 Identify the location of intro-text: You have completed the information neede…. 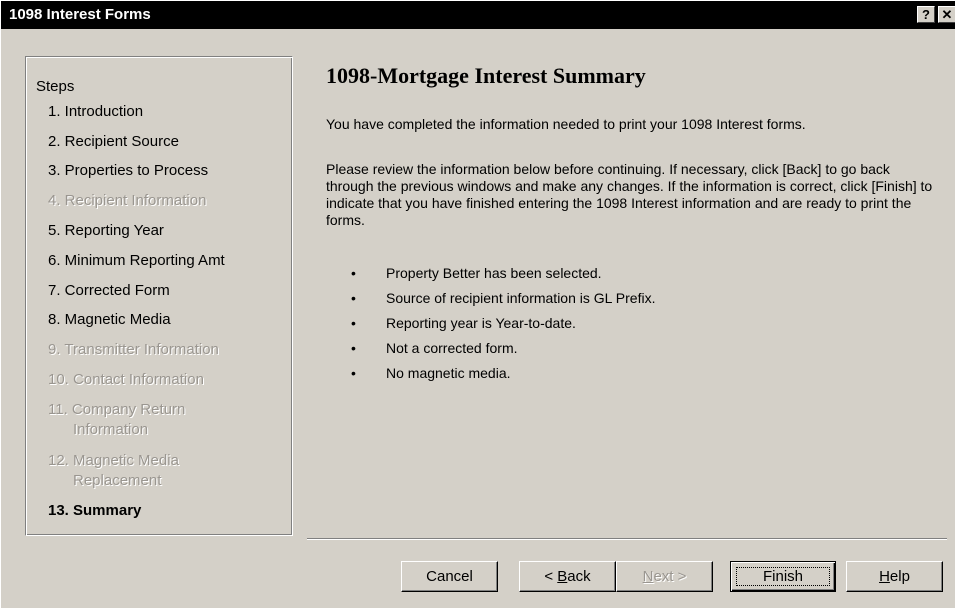
(566, 124).